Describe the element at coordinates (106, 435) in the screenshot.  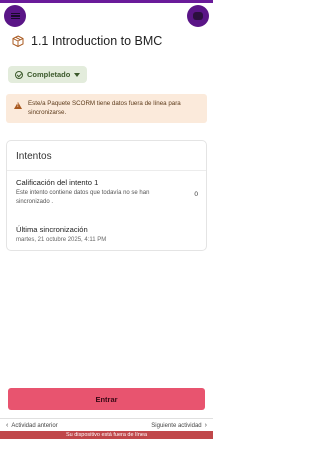
I see `offline-status-bar: Su dispositivo está fuera de línea` at that location.